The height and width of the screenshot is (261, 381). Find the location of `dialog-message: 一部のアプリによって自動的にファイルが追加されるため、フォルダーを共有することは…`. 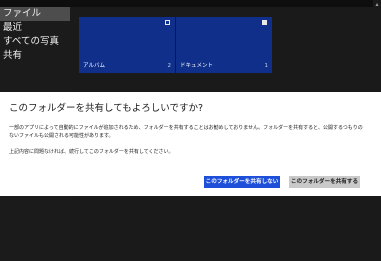

dialog-message: 一部のアプリによって自動的にファイルが追加されるため、フォルダーを共有することは… is located at coordinates (186, 132).